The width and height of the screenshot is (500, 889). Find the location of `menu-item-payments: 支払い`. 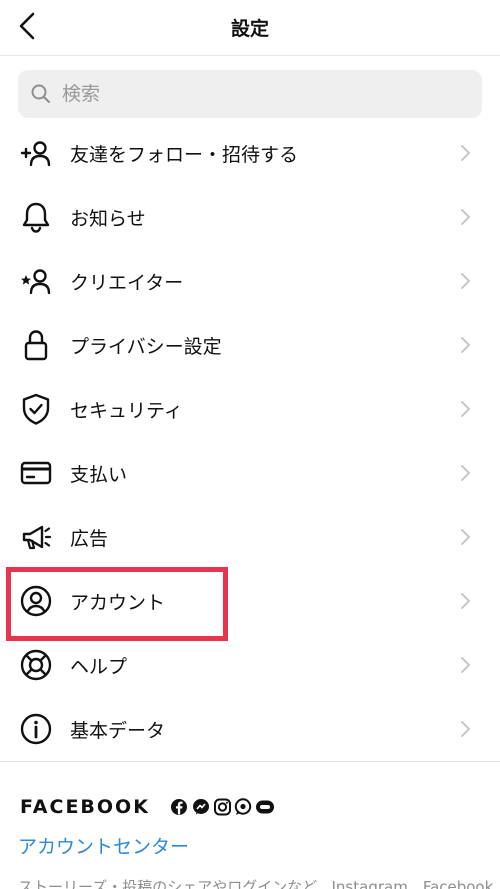

menu-item-payments: 支払い is located at coordinates (250, 473).